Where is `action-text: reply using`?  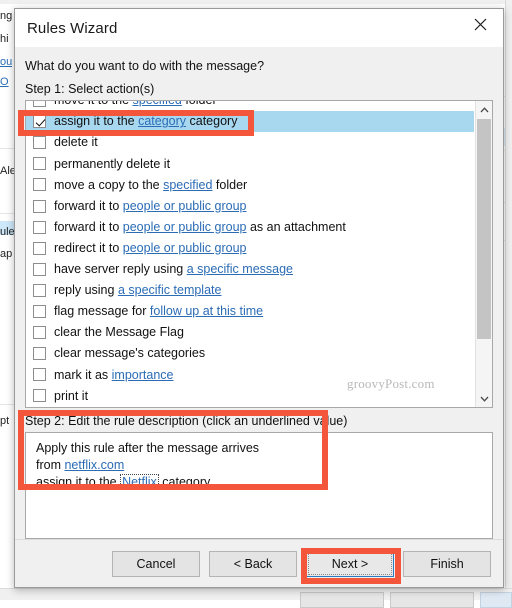 action-text: reply using is located at coordinates (86, 290).